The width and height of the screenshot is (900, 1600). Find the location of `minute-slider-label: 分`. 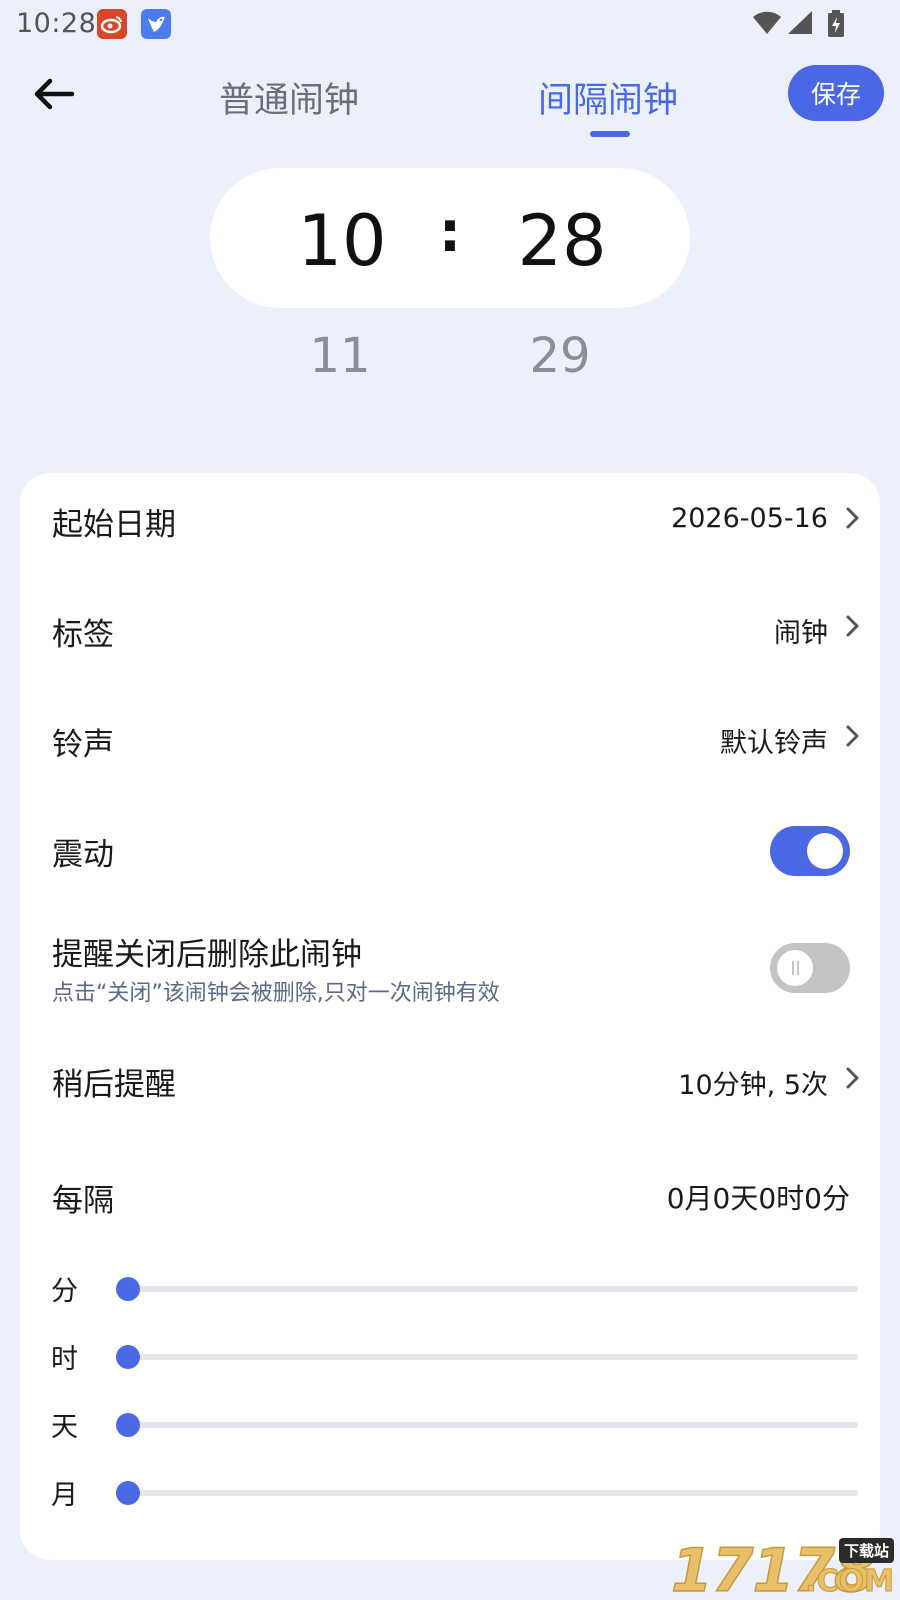

minute-slider-label: 分 is located at coordinates (64, 1291).